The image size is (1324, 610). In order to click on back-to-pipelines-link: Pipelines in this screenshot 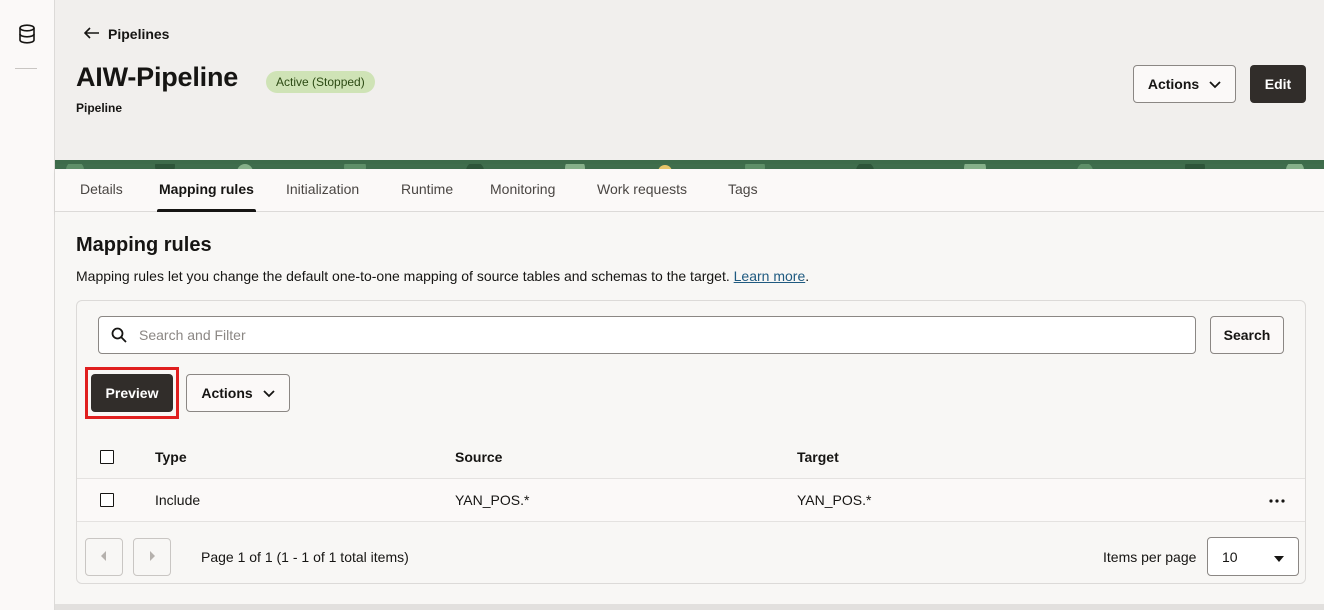, I will do `click(126, 34)`.